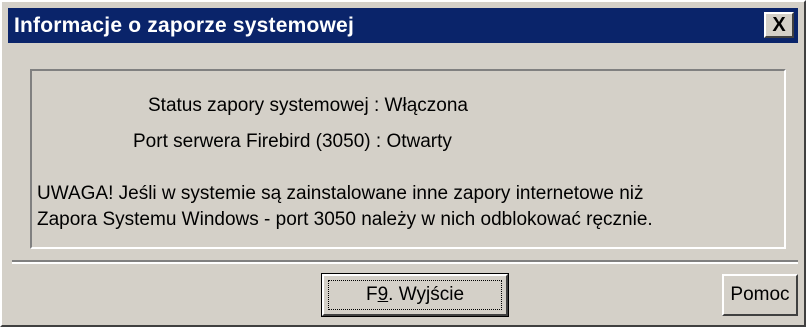  I want to click on help-button: Pomoc, so click(760, 295).